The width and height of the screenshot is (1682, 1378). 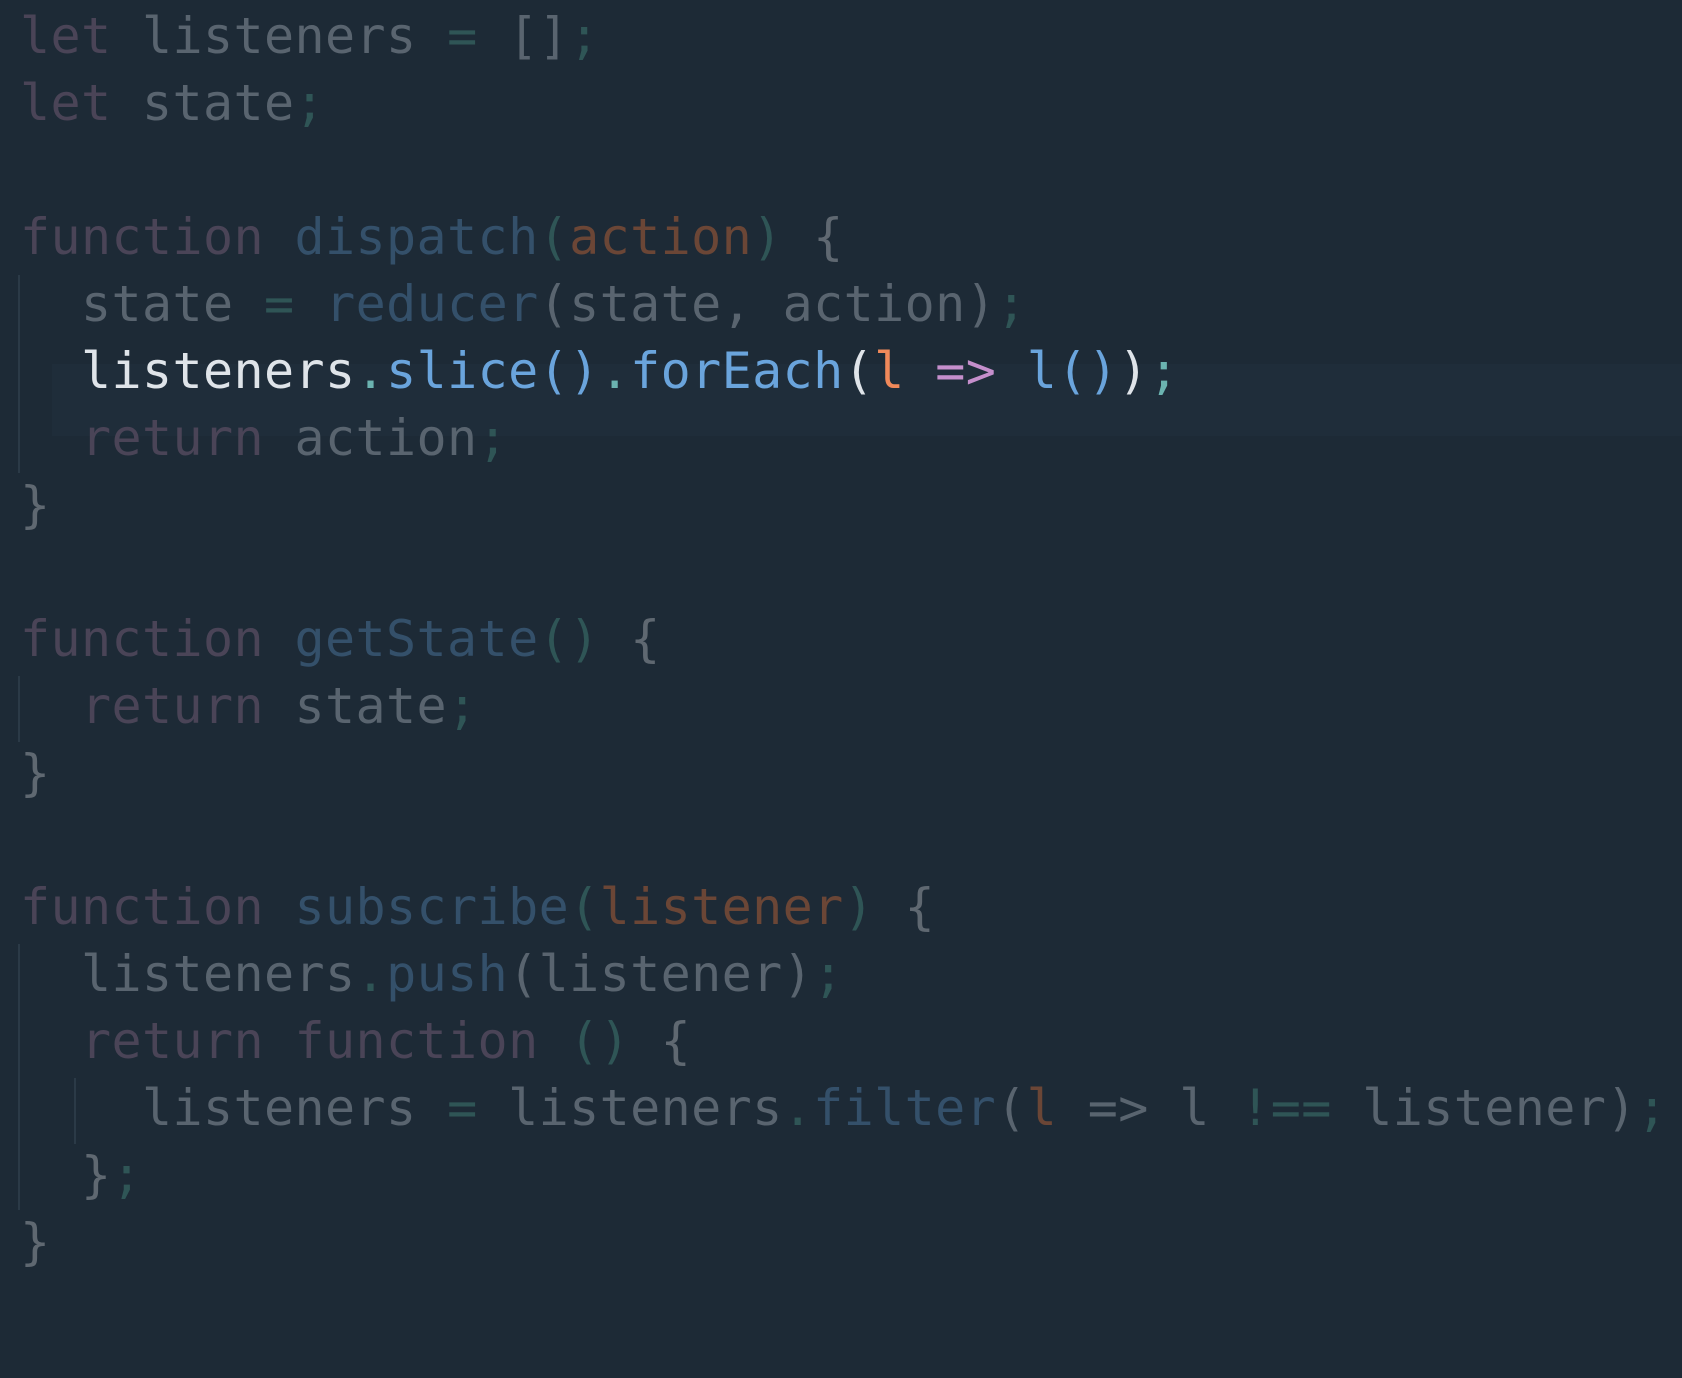 What do you see at coordinates (767, 304) in the screenshot?
I see `code-token: state, action` at bounding box center [767, 304].